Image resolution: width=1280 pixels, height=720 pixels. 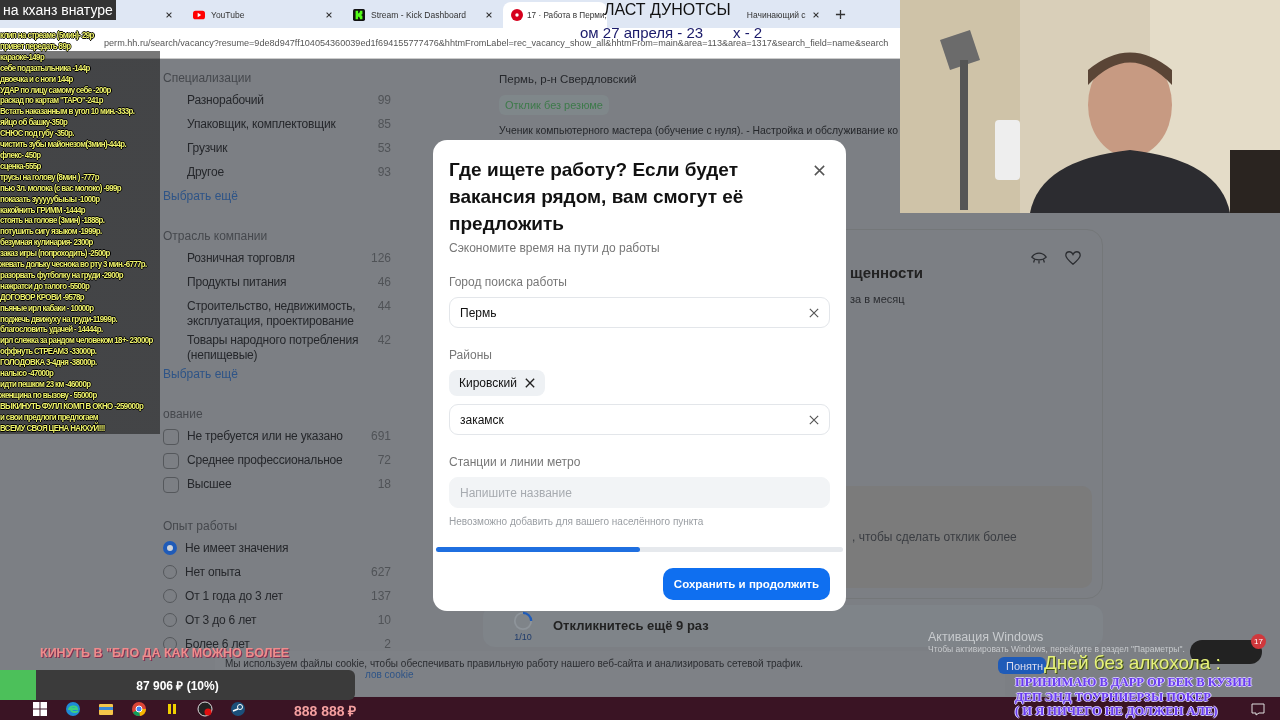 What do you see at coordinates (228, 15) in the screenshot?
I see `tab-title: YouTube` at bounding box center [228, 15].